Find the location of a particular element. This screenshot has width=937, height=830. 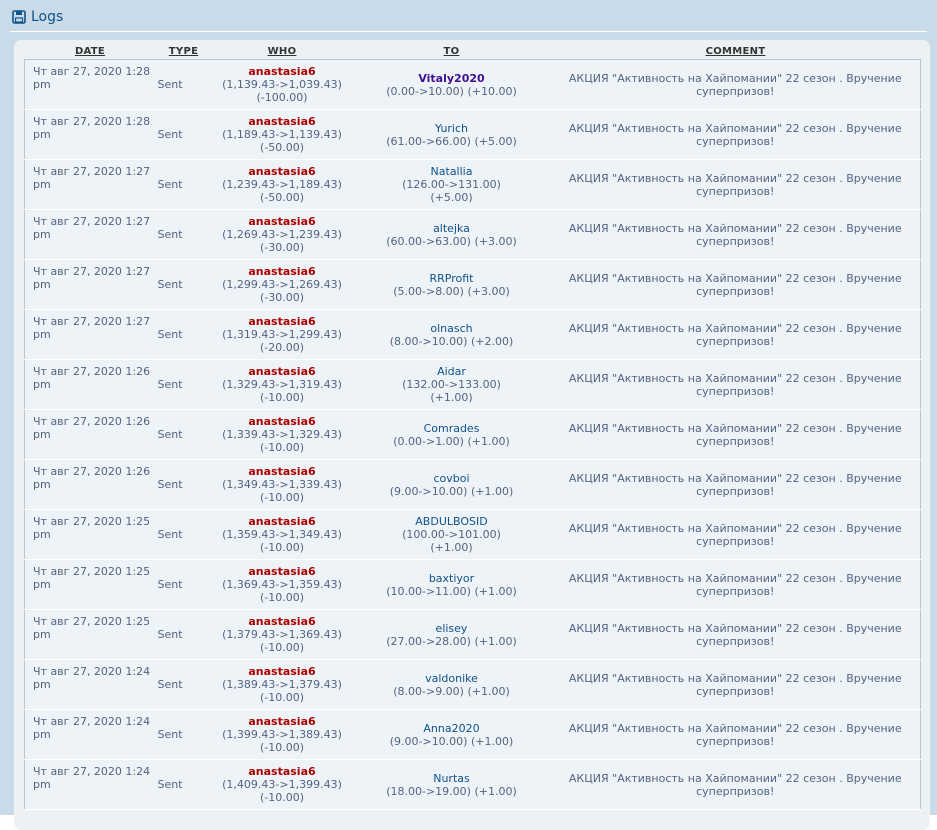

column-header-to: TO is located at coordinates (452, 52).